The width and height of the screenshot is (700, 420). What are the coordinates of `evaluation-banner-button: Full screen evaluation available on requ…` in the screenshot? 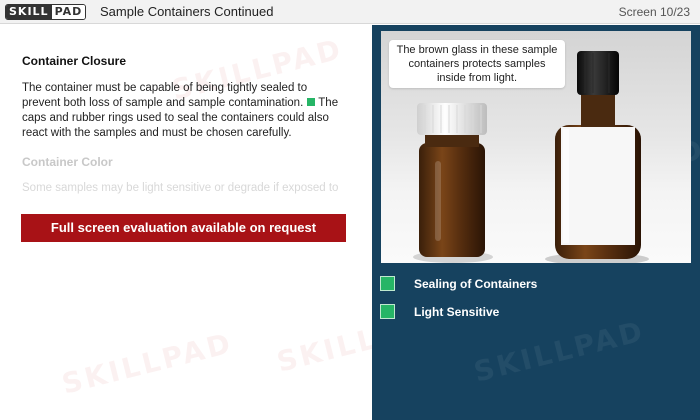 It's located at (183, 228).